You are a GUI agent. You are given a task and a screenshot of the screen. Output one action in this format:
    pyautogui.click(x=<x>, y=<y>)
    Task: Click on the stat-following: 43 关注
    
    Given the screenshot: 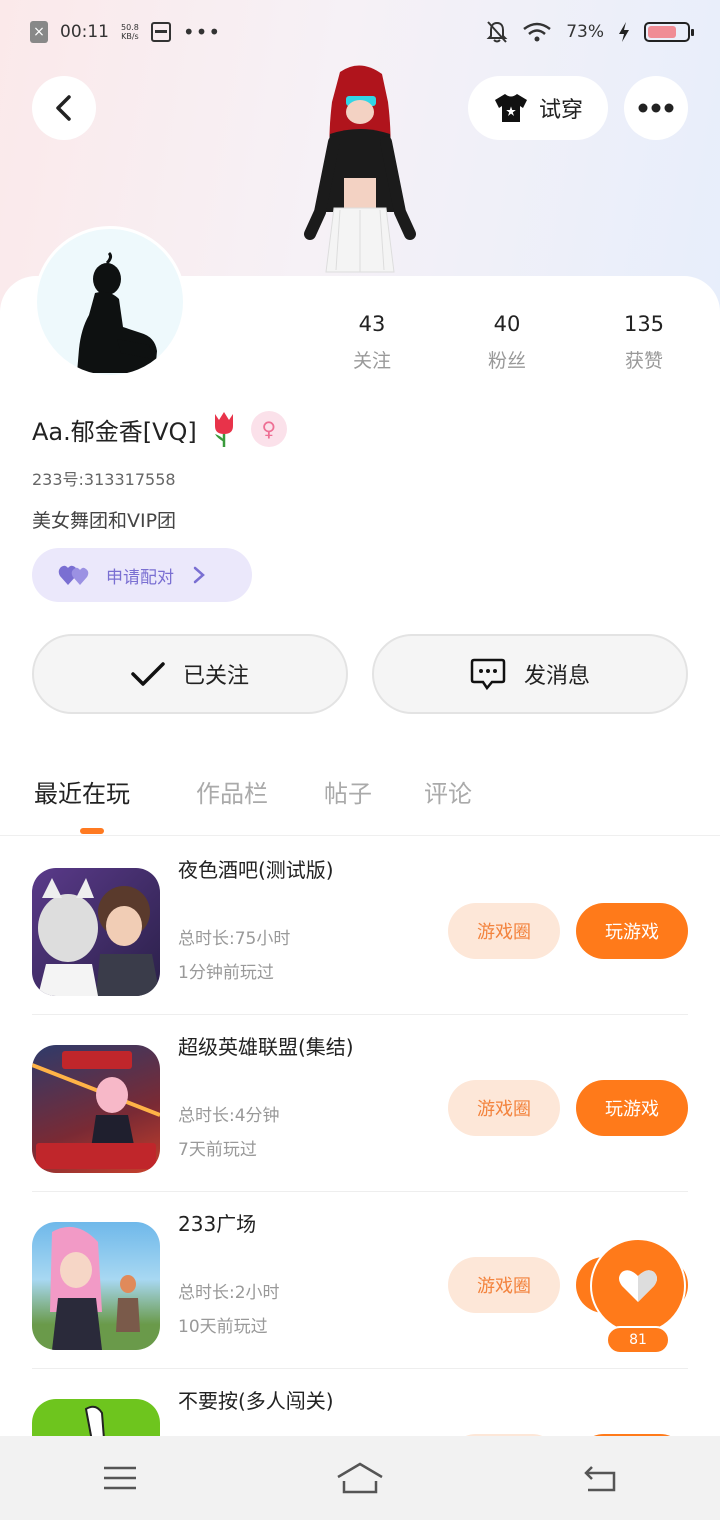 What is the action you would take?
    pyautogui.click(x=372, y=342)
    